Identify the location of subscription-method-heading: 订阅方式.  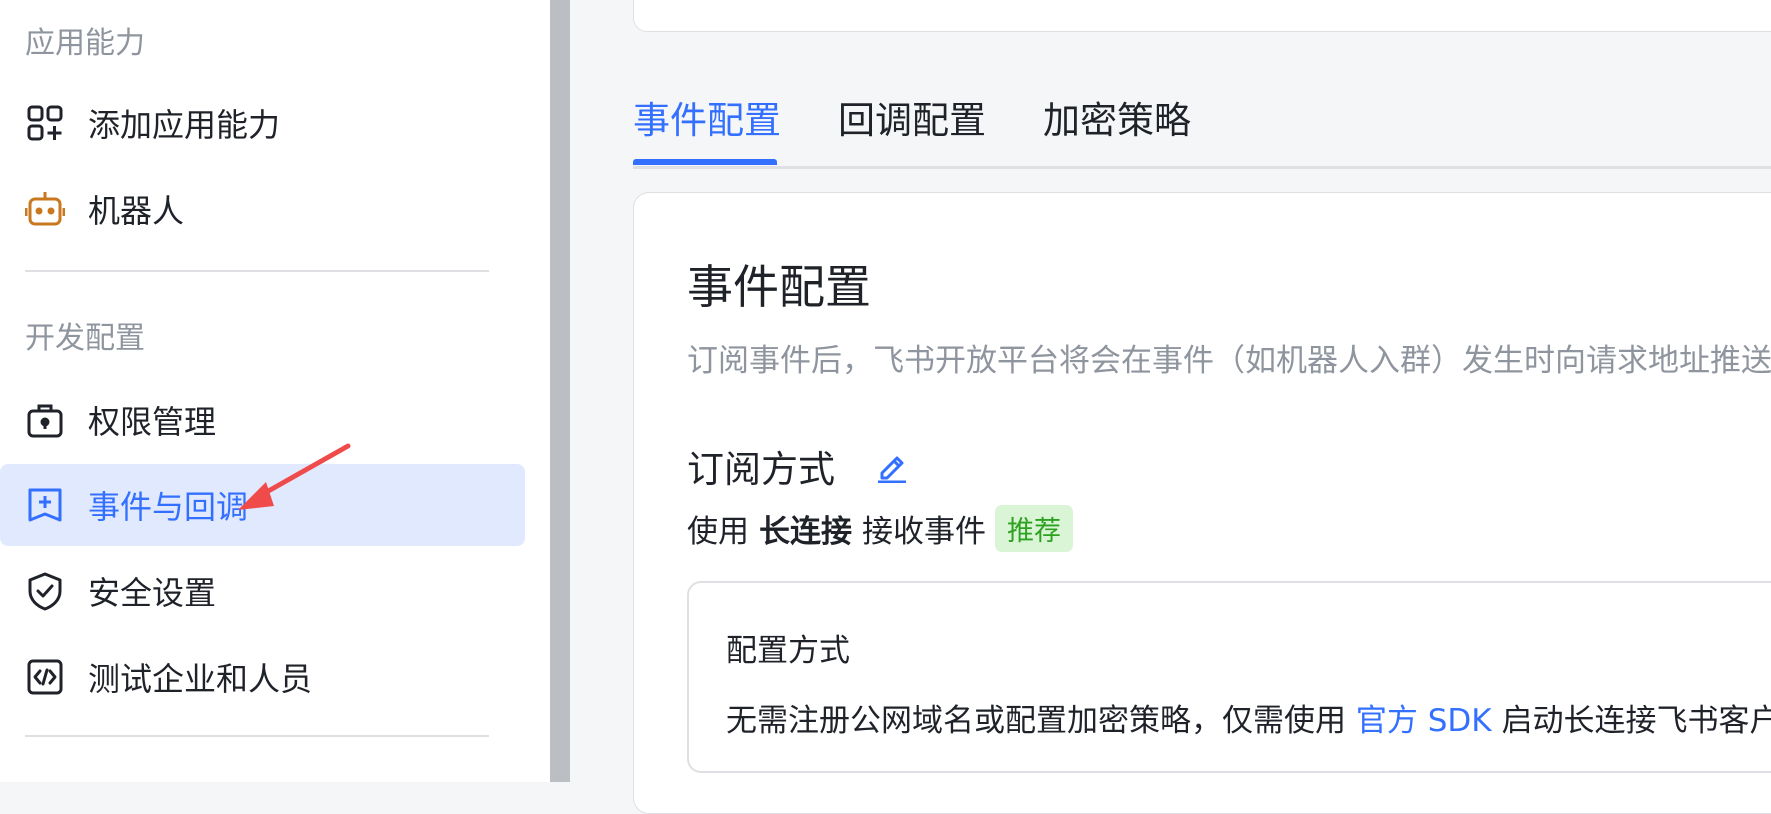
(798, 466).